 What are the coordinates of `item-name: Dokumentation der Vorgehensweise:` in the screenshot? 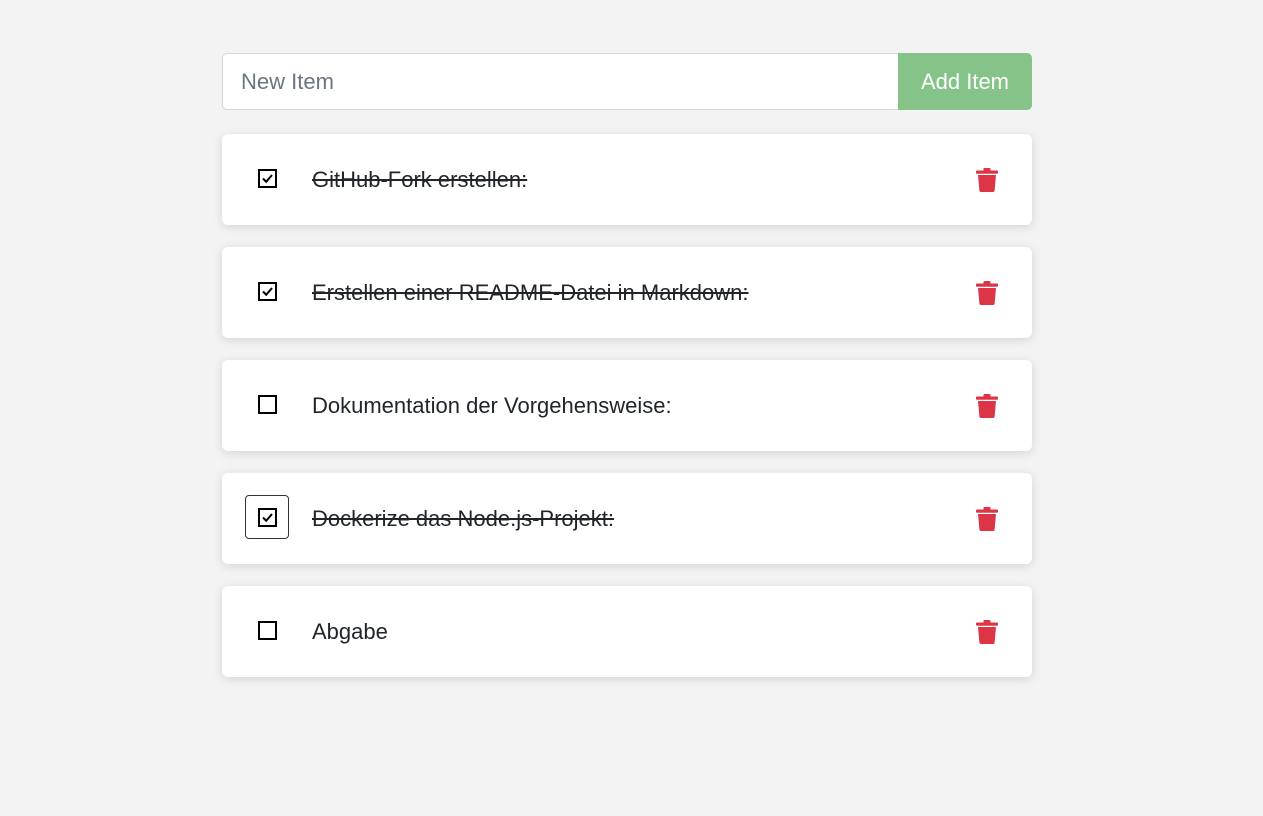 It's located at (492, 405).